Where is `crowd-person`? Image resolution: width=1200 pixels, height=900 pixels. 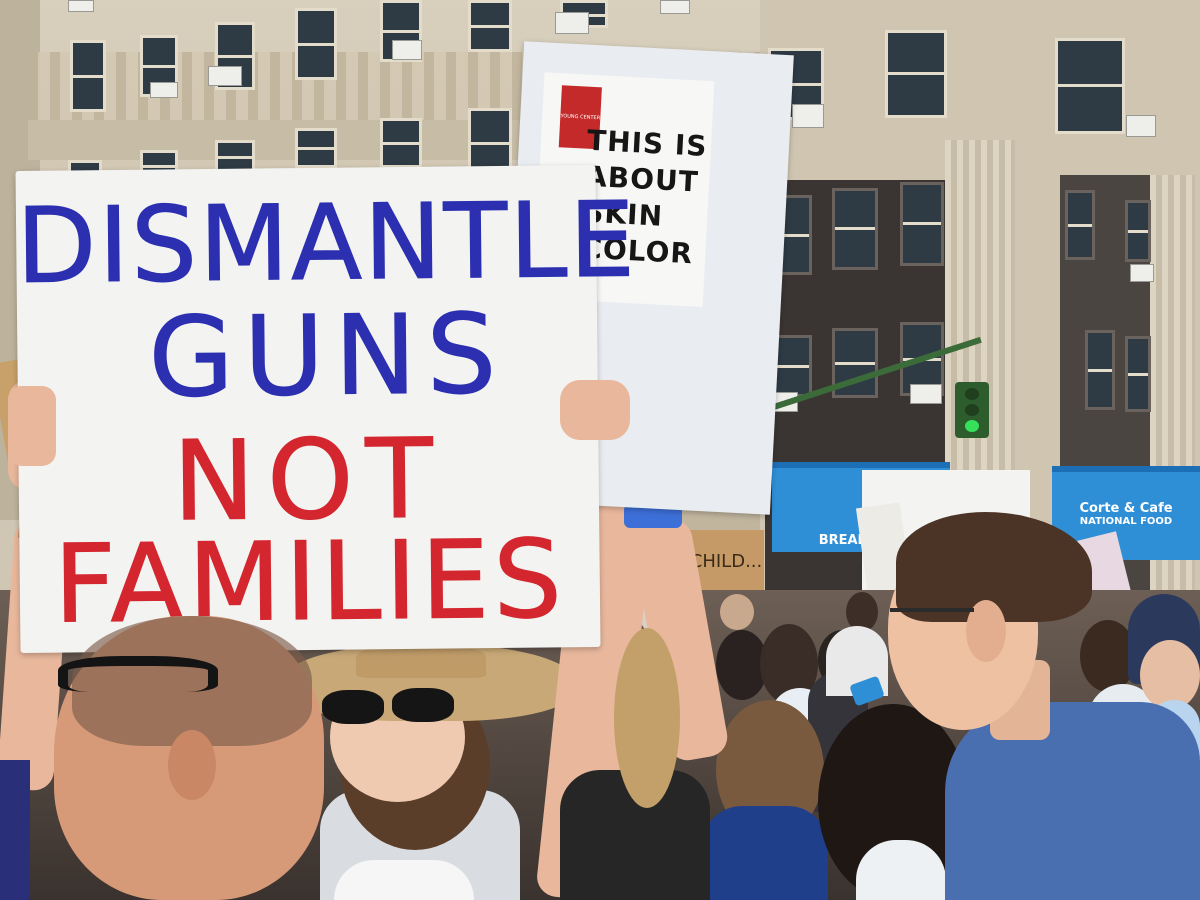 crowd-person is located at coordinates (737, 612).